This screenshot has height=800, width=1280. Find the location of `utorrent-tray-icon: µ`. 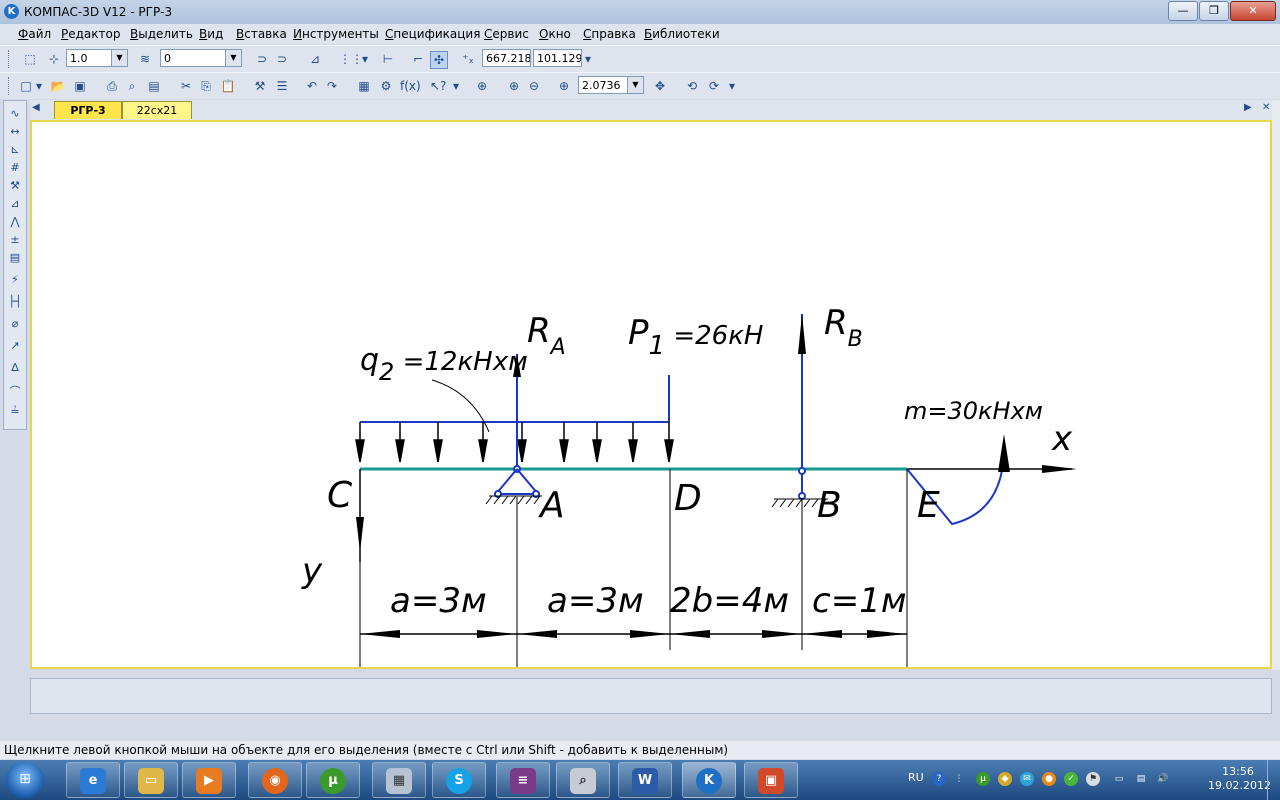

utorrent-tray-icon: µ is located at coordinates (983, 779).